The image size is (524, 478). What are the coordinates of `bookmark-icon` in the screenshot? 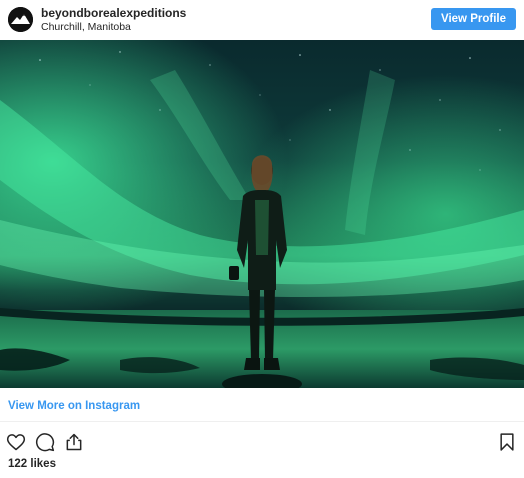 It's located at (507, 442).